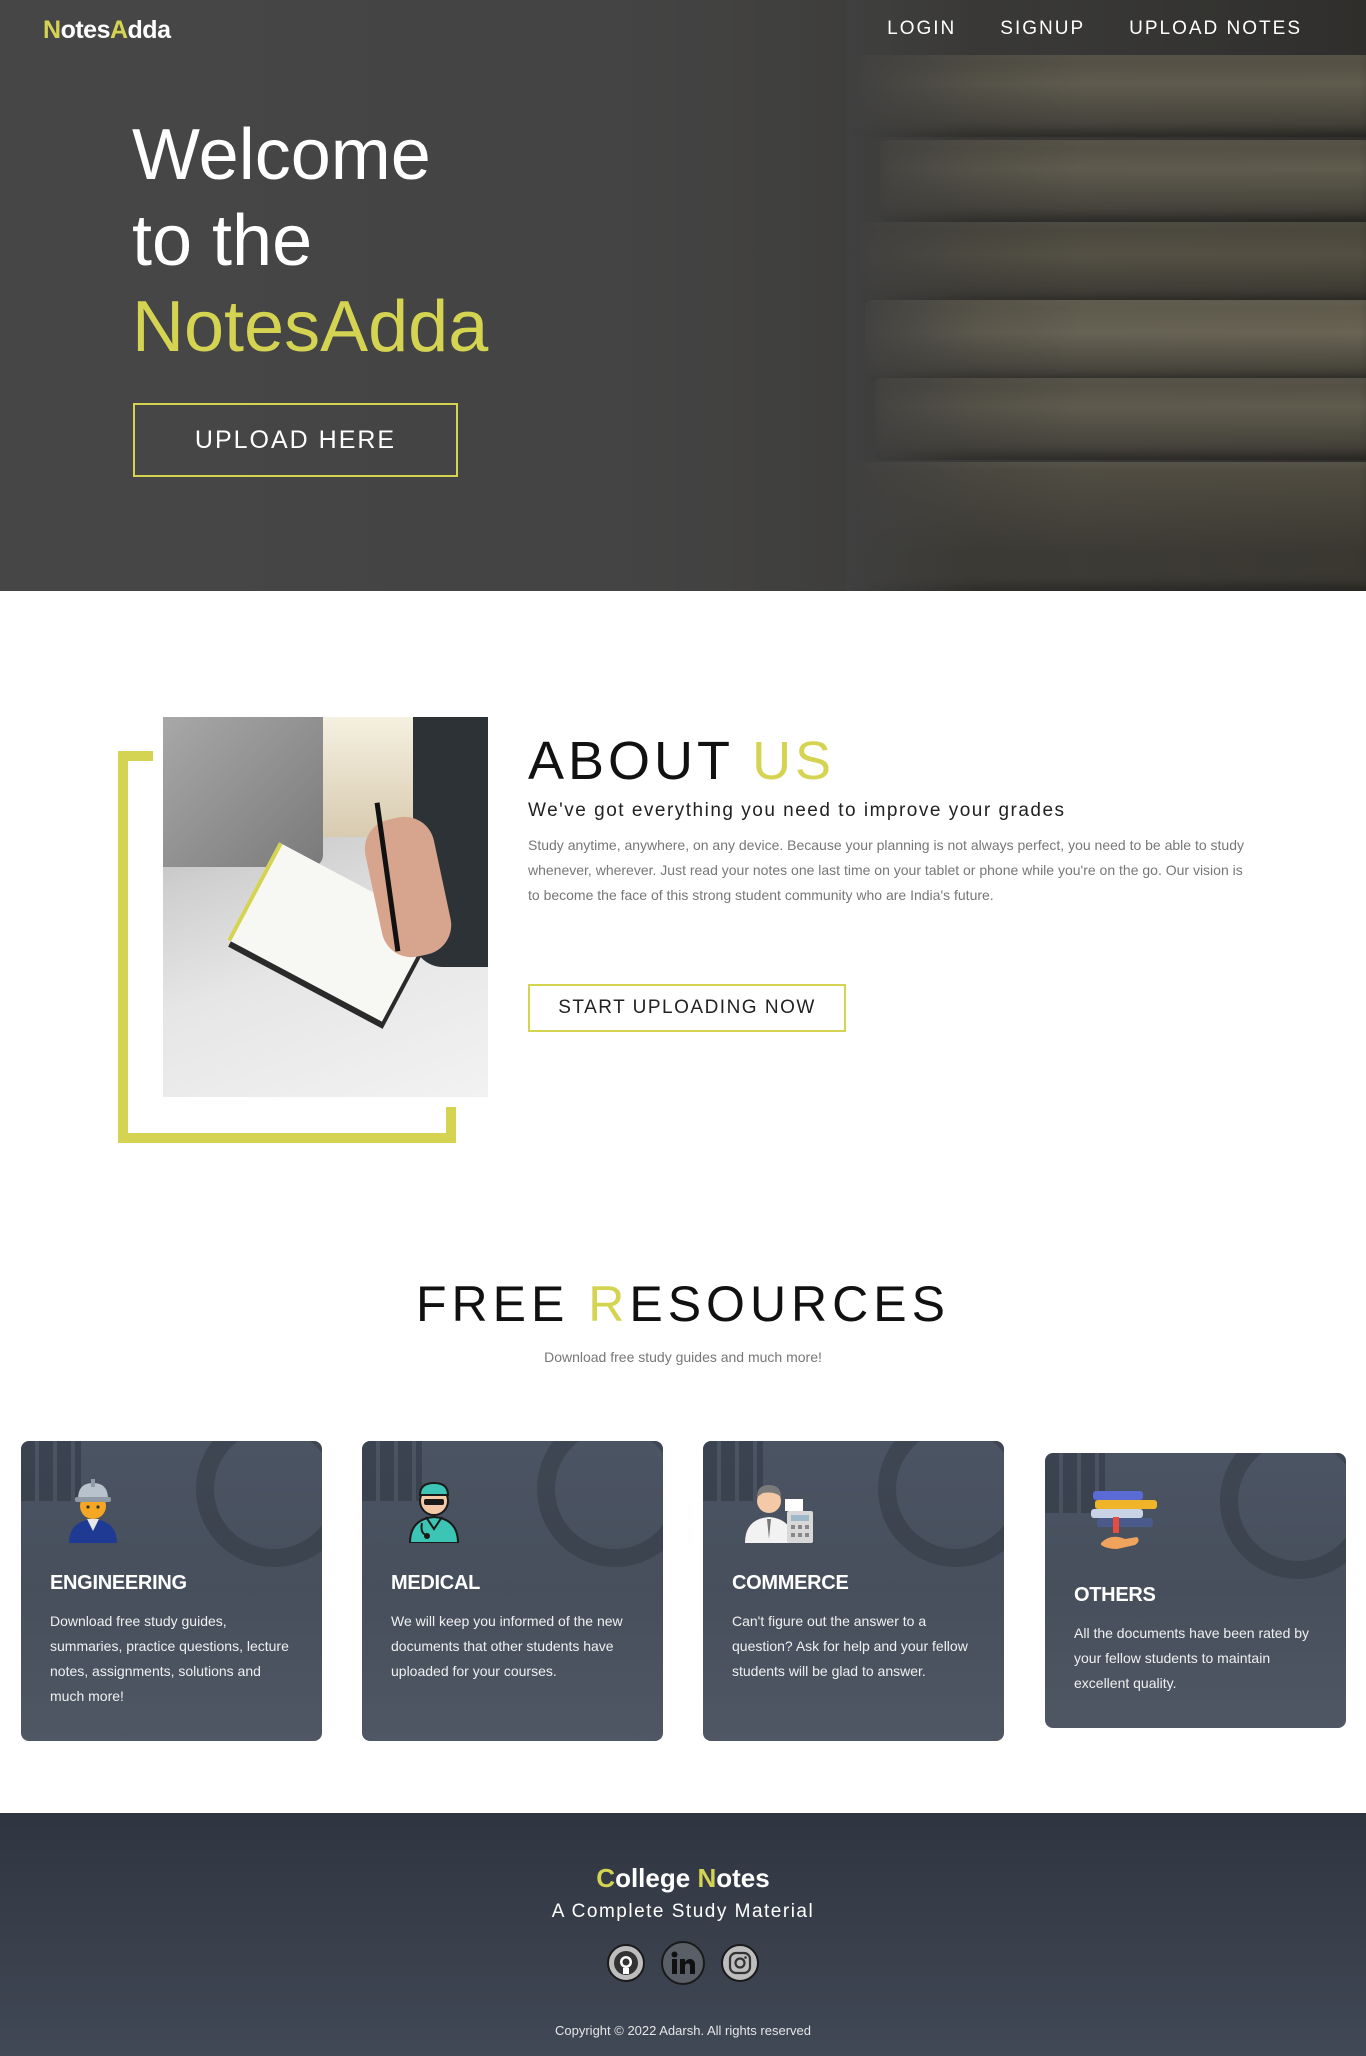 The width and height of the screenshot is (1366, 2056). What do you see at coordinates (436, 1583) in the screenshot?
I see `card-title: MEDICAL` at bounding box center [436, 1583].